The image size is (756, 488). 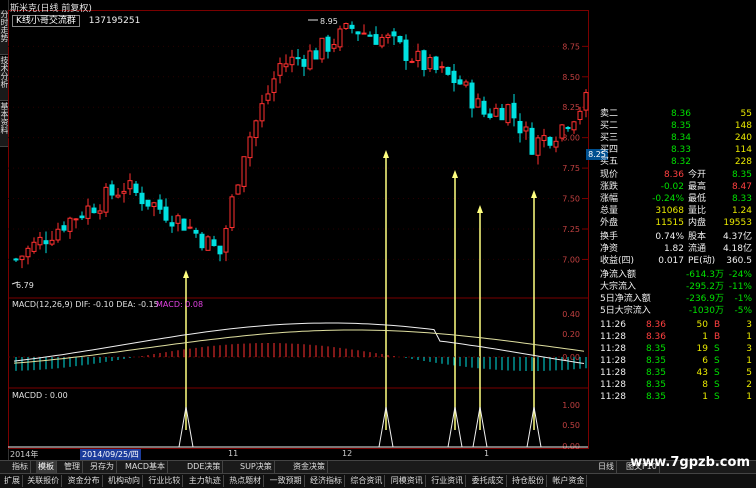 I want to click on function-tab: 委托成交, so click(x=488, y=481).